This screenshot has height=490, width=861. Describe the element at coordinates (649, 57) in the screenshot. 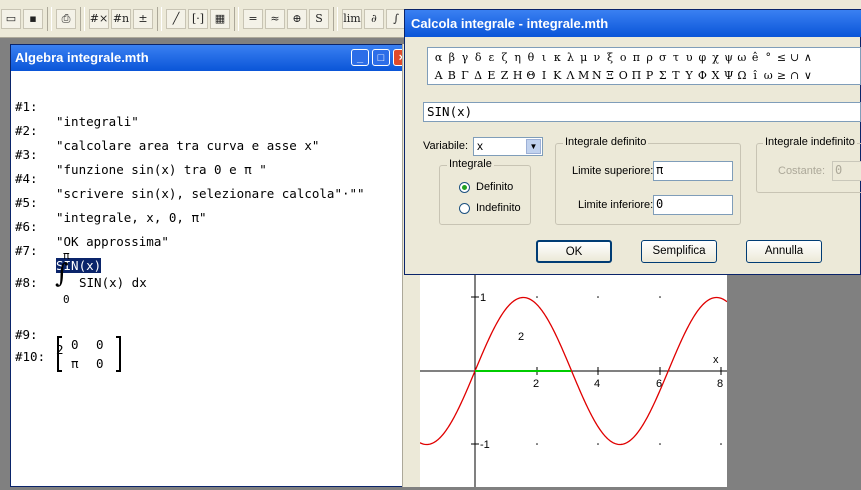

I see `symbol-key: ρ` at that location.